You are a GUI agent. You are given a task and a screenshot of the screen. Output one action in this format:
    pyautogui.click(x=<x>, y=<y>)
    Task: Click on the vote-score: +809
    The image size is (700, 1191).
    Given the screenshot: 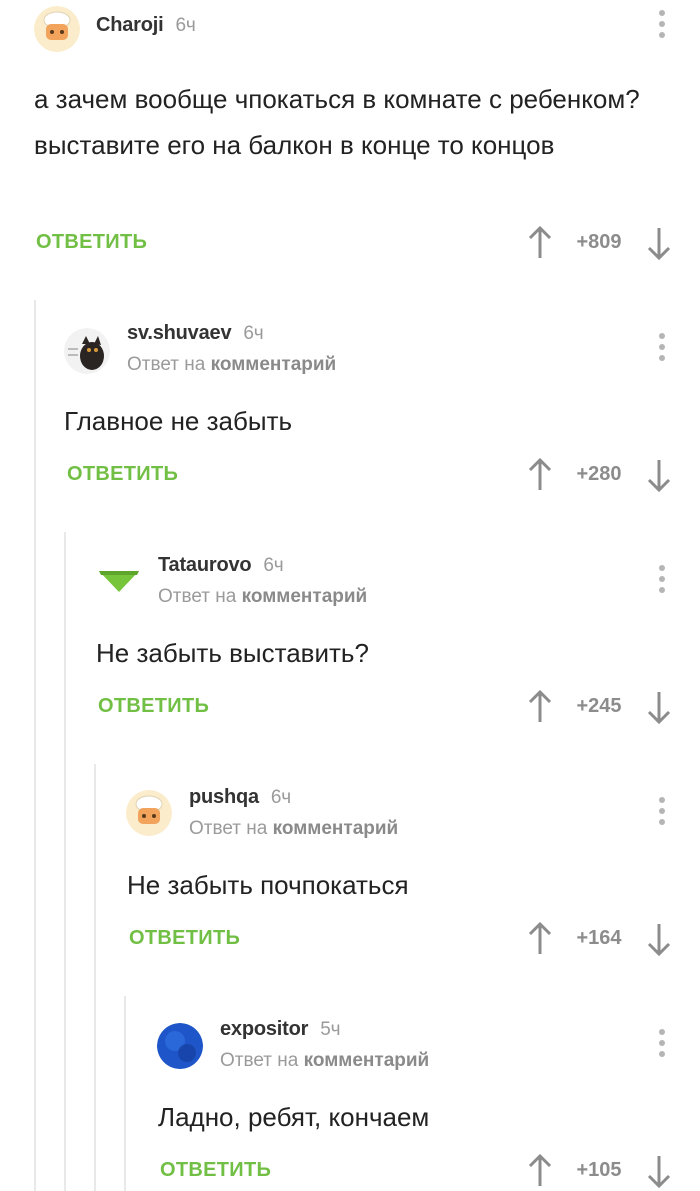 What is the action you would take?
    pyautogui.click(x=599, y=242)
    